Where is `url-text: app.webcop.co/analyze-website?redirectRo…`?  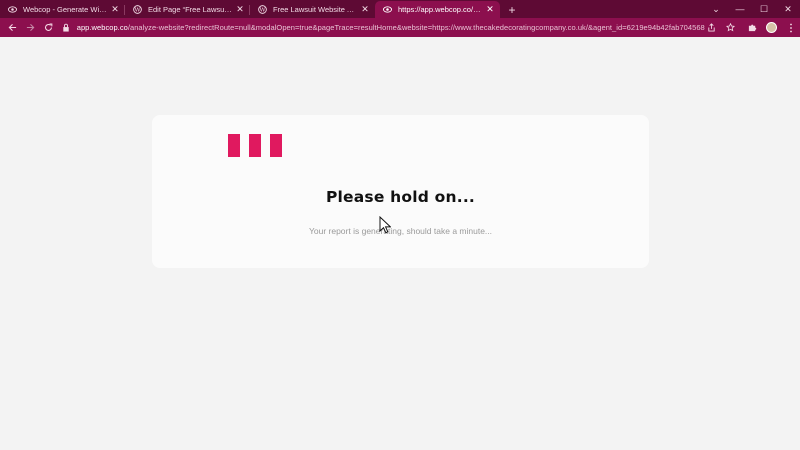 url-text: app.webcop.co/analyze-website?redirectRo… is located at coordinates (391, 27).